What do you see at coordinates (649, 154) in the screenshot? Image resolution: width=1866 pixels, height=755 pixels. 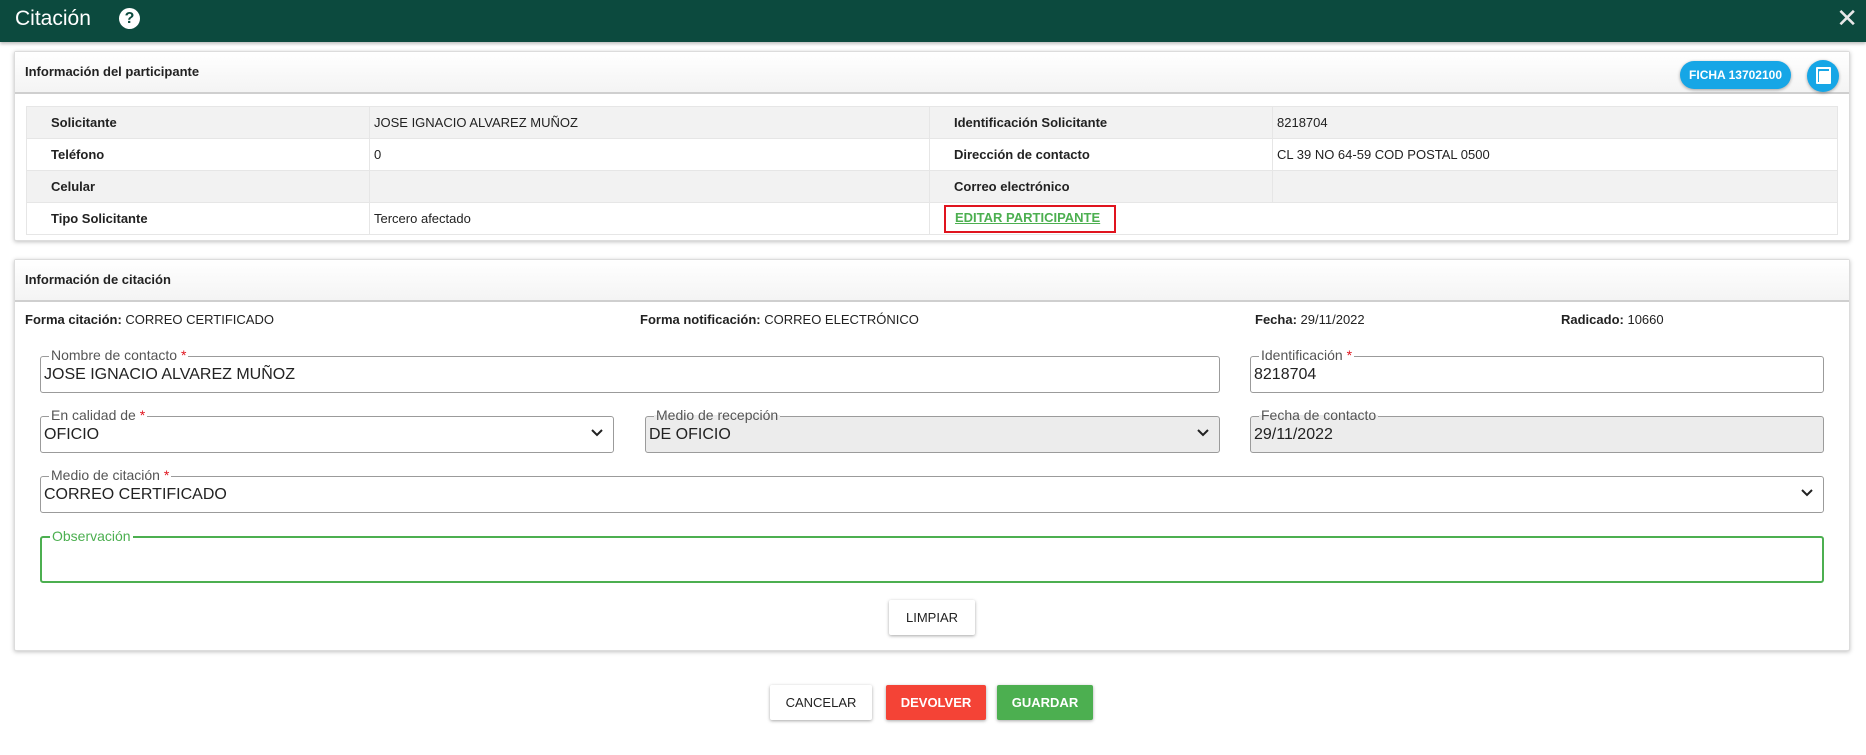 I see `cell-value: 0` at bounding box center [649, 154].